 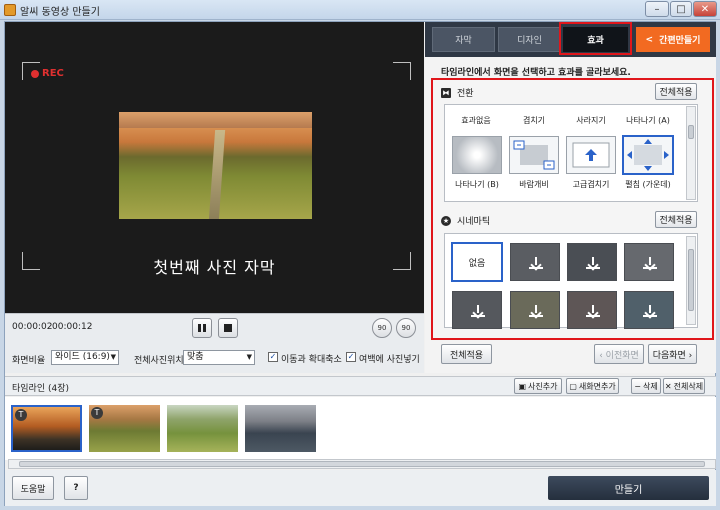 What do you see at coordinates (10, 10) in the screenshot?
I see `app-icon` at bounding box center [10, 10].